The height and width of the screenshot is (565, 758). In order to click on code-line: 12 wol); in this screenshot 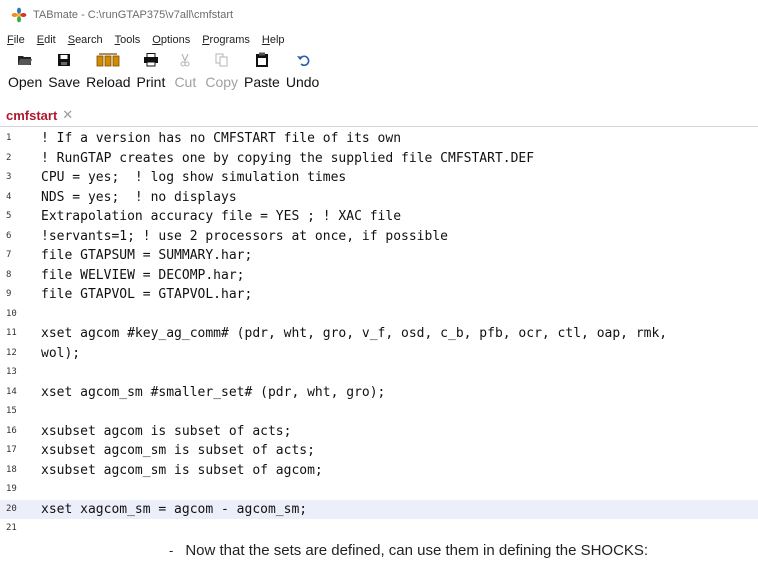, I will do `click(379, 354)`.